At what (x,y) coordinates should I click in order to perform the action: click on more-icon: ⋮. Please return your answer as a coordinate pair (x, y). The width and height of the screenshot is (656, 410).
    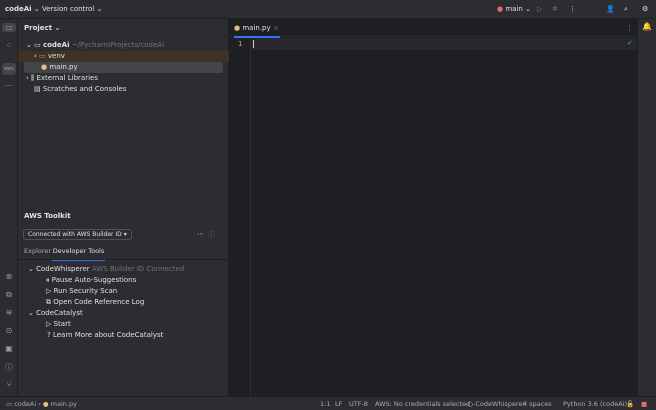
    Looking at the image, I should click on (572, 9).